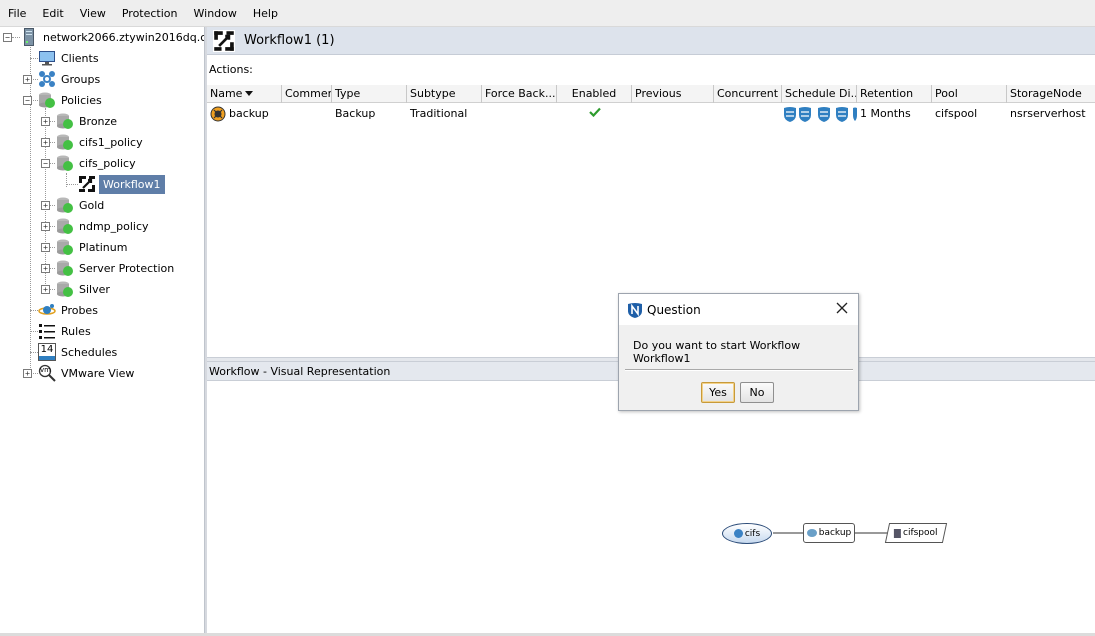 The height and width of the screenshot is (636, 1095). Describe the element at coordinates (289, 40) in the screenshot. I see `page-title: Workflow1 (1)` at that location.